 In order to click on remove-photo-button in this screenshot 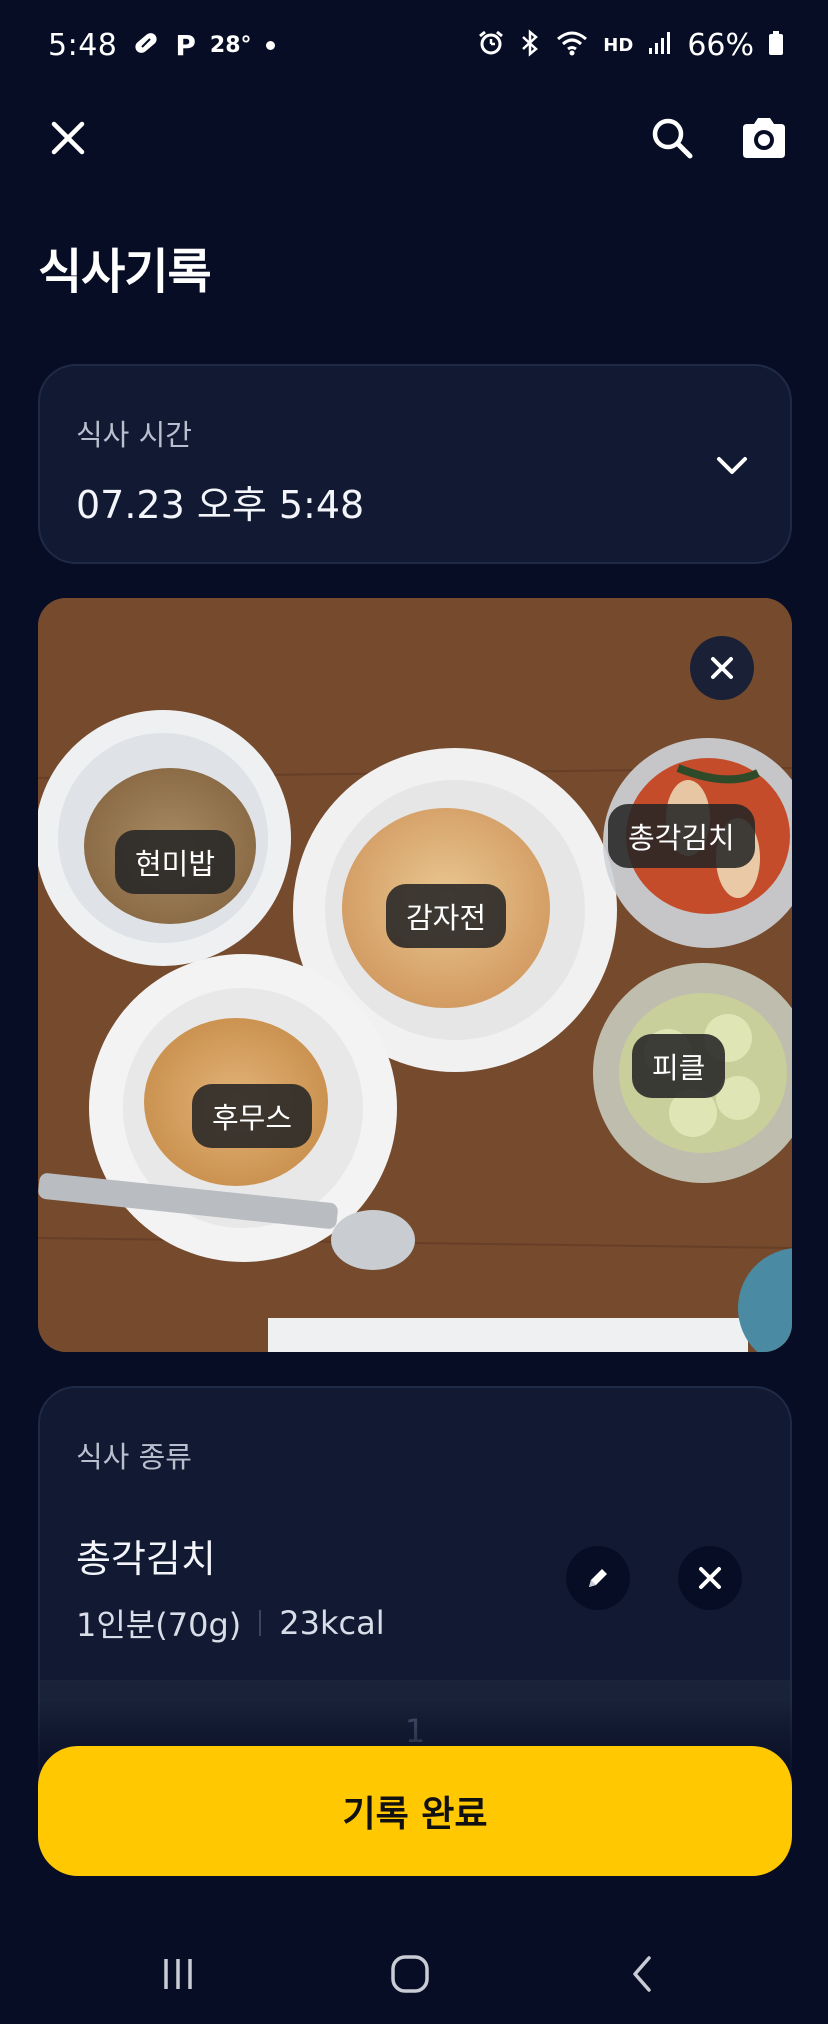, I will do `click(722, 668)`.